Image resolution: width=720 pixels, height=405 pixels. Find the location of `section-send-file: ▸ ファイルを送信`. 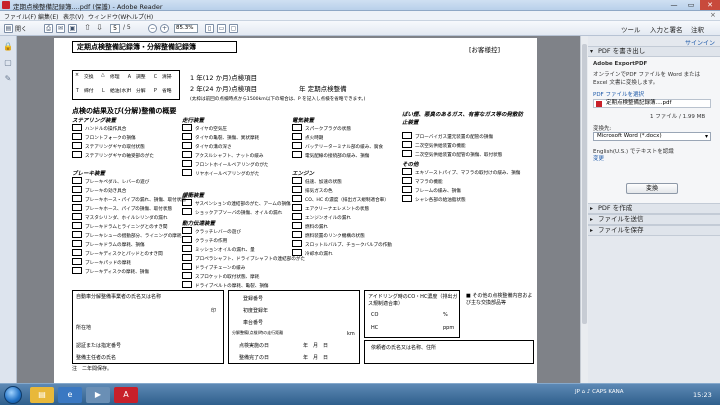

section-send-file: ▸ ファイルを送信 is located at coordinates (654, 219).